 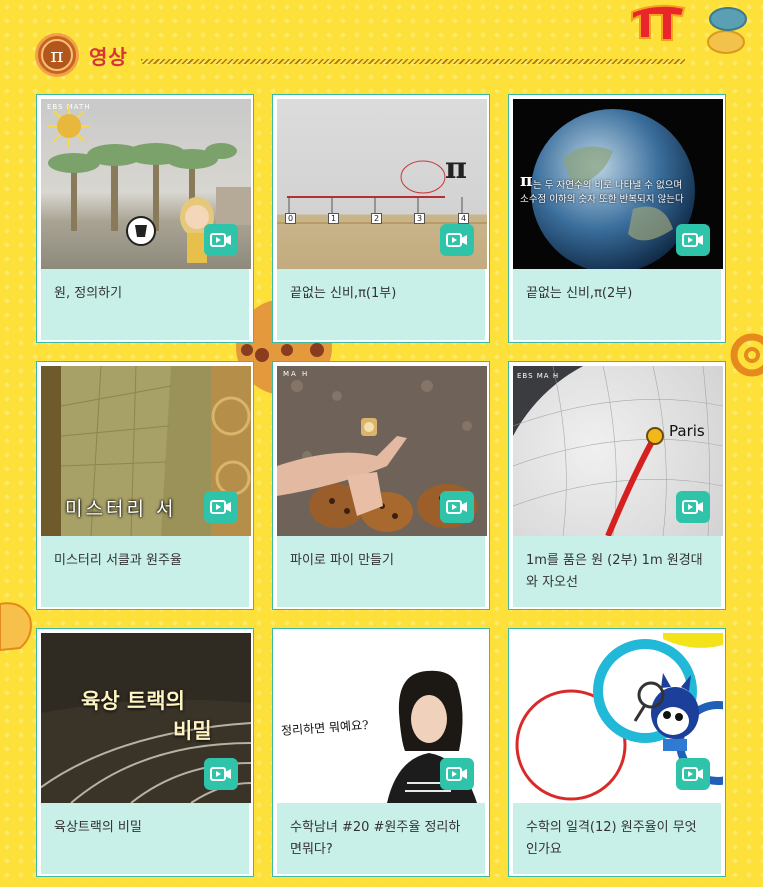 I want to click on header-divider, so click(x=413, y=61).